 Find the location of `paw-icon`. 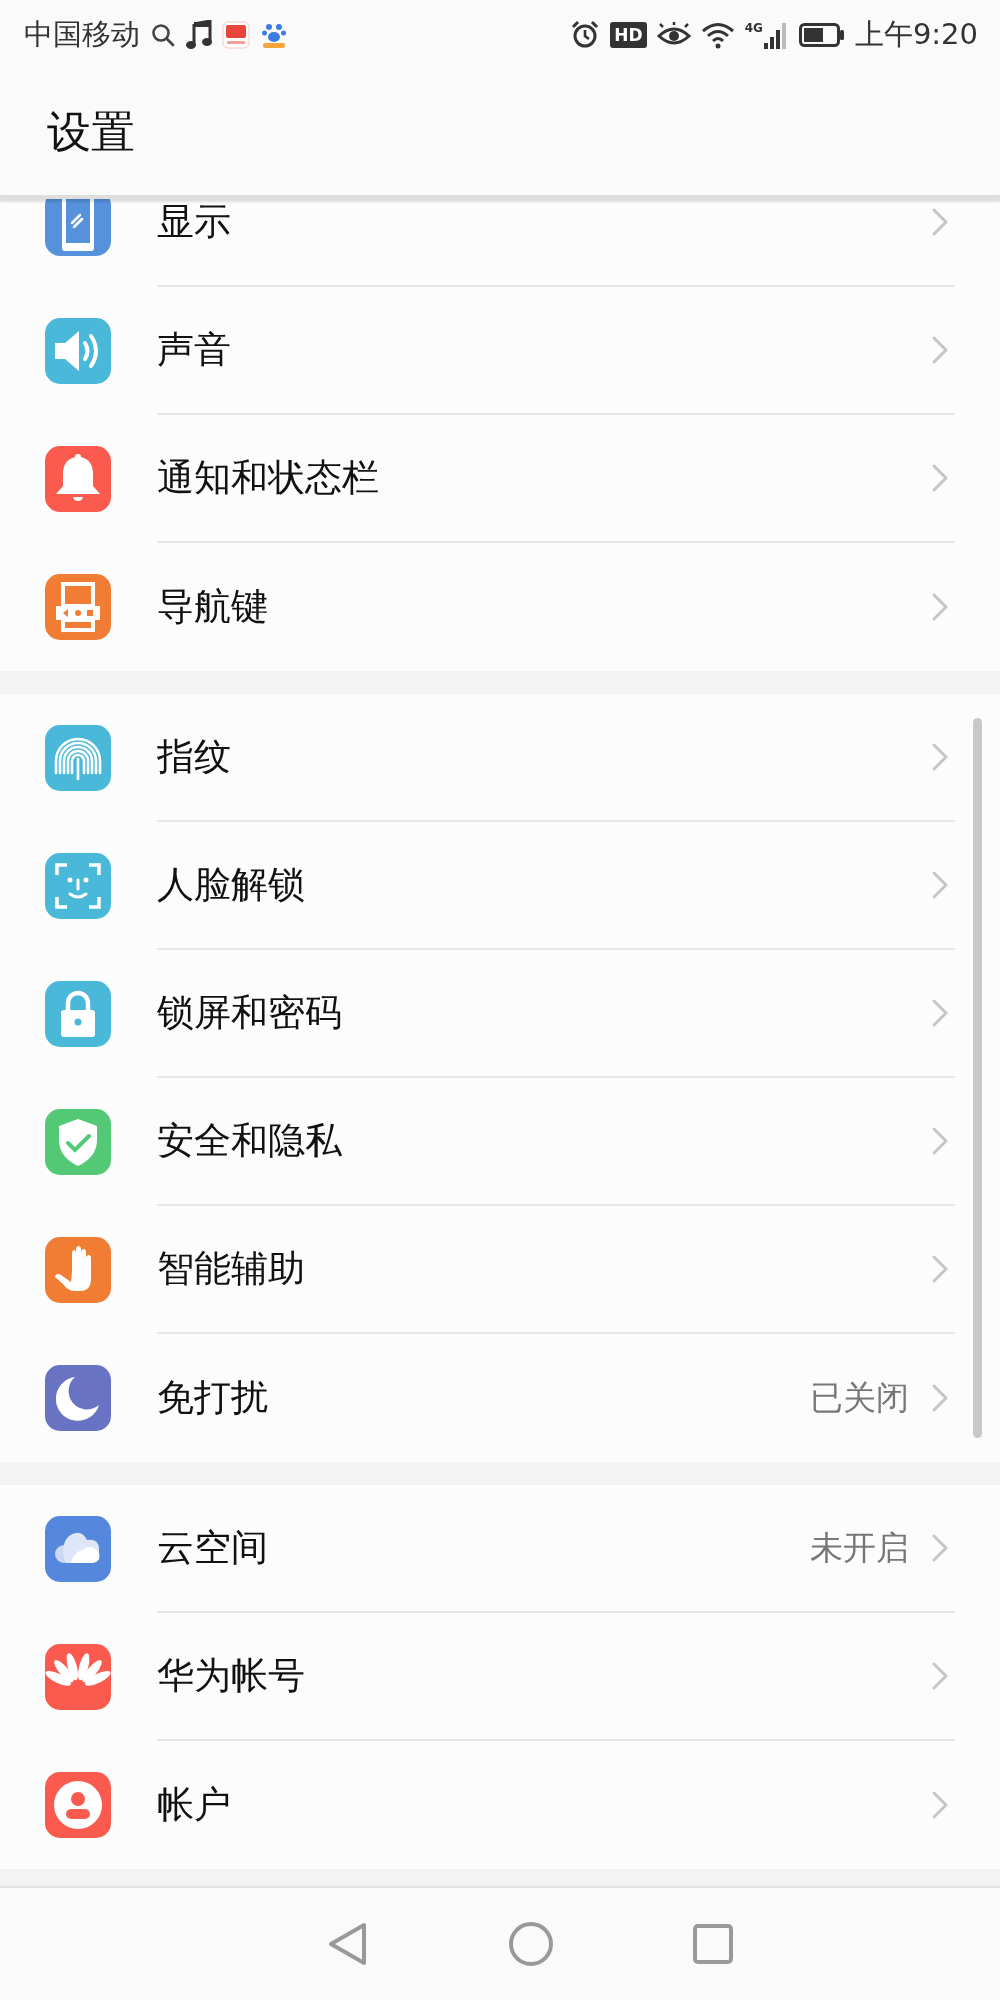

paw-icon is located at coordinates (274, 35).